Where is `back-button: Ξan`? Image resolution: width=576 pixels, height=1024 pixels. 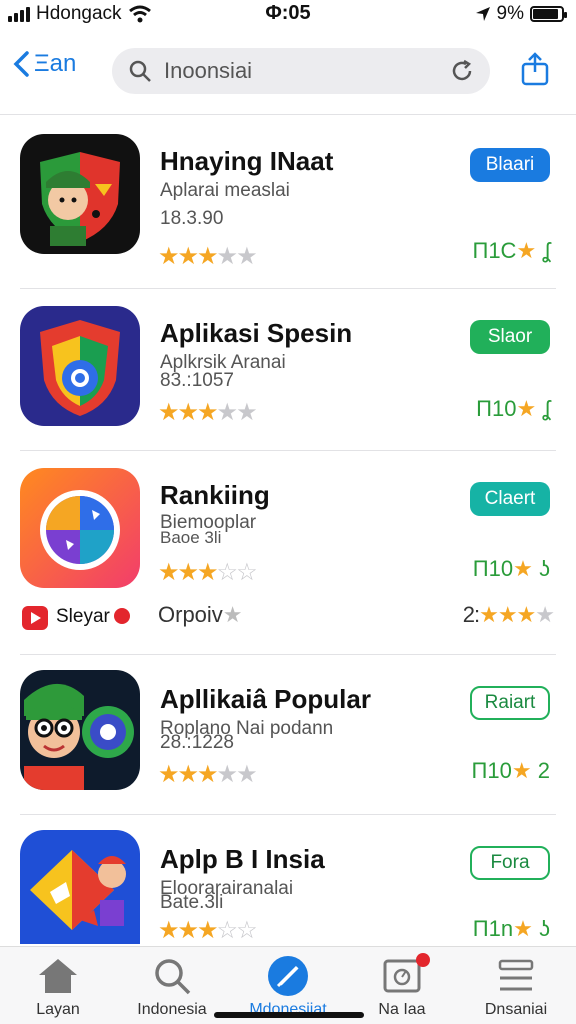 back-button: Ξan is located at coordinates (44, 64).